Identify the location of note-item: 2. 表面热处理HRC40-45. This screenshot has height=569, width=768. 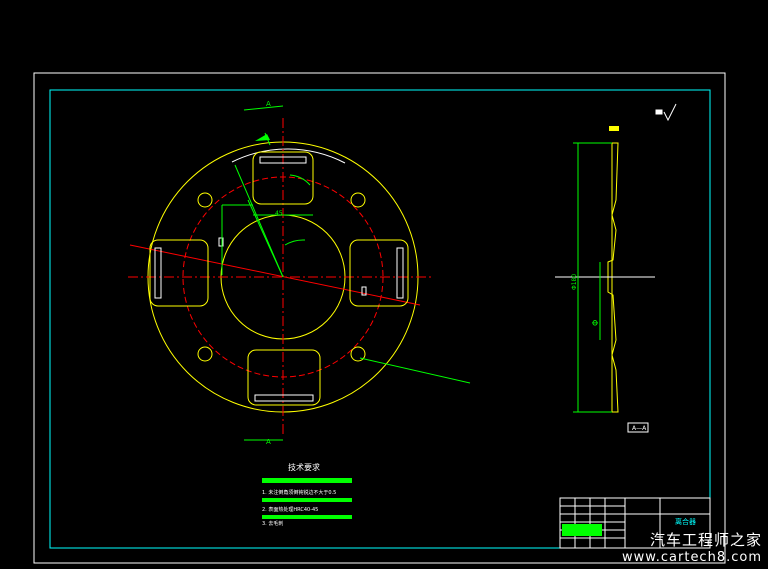
(290, 509).